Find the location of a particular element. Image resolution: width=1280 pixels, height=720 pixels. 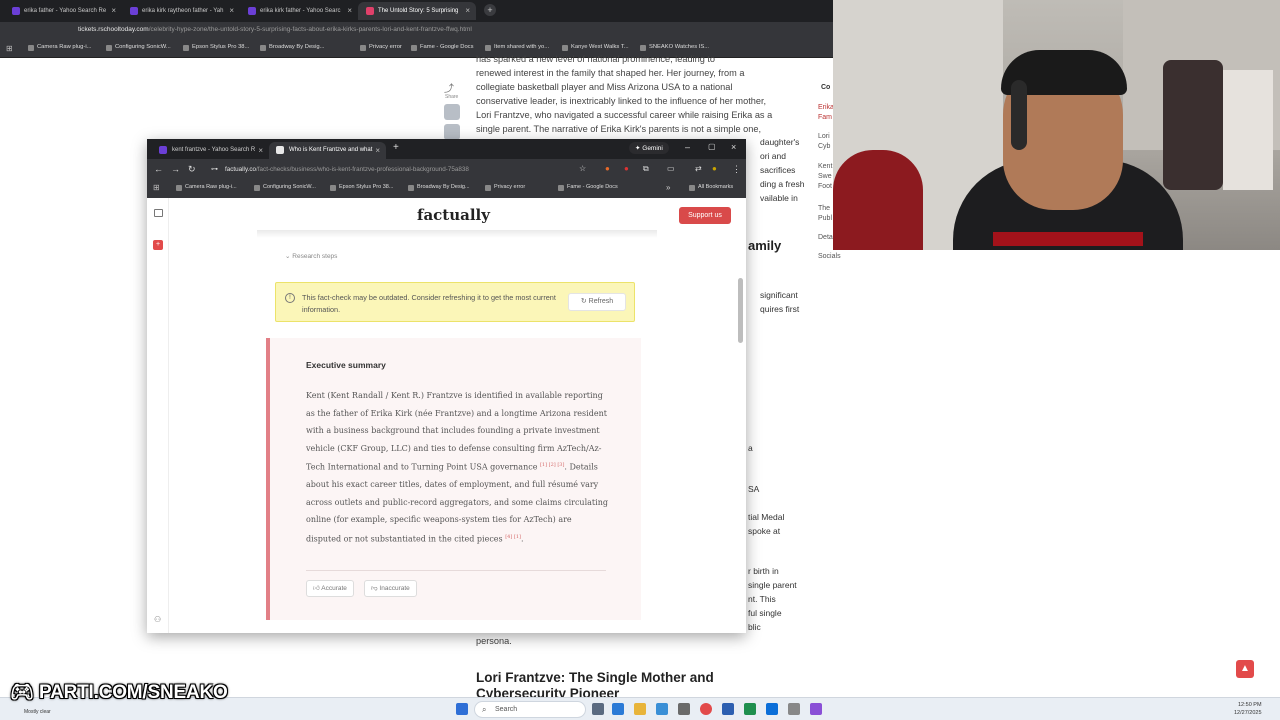

clock: 12:50 PM 12/27/2025 is located at coordinates (1248, 709).